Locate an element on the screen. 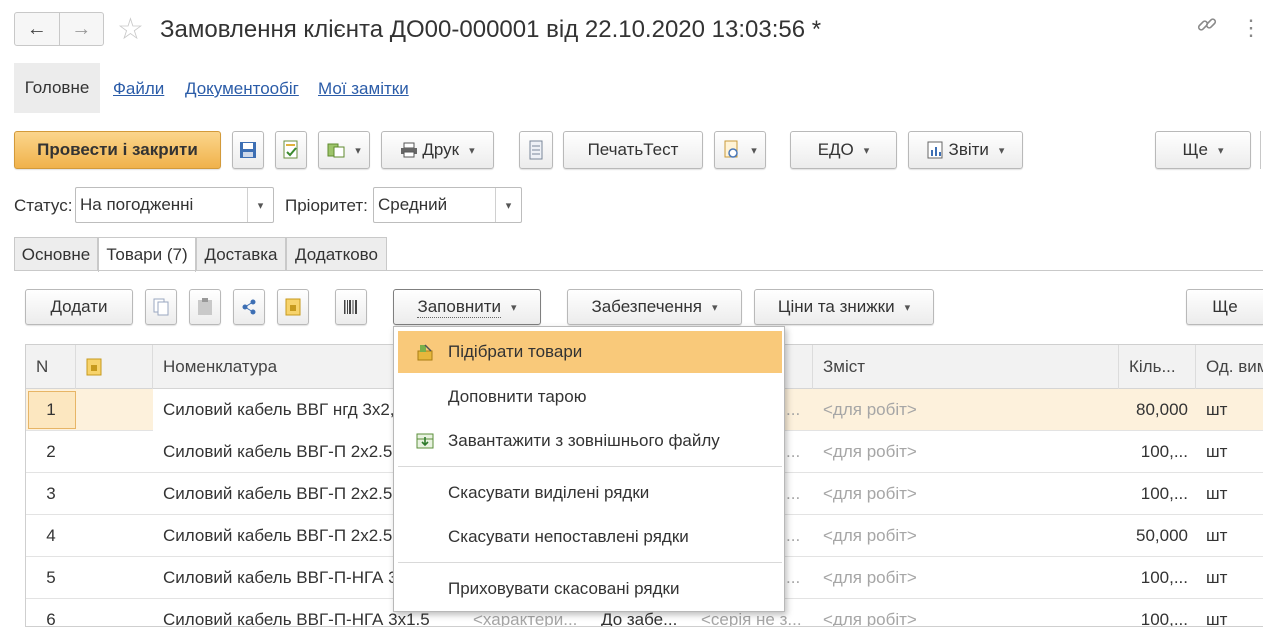  menu-item-label: Доповнити тарою is located at coordinates (517, 396).